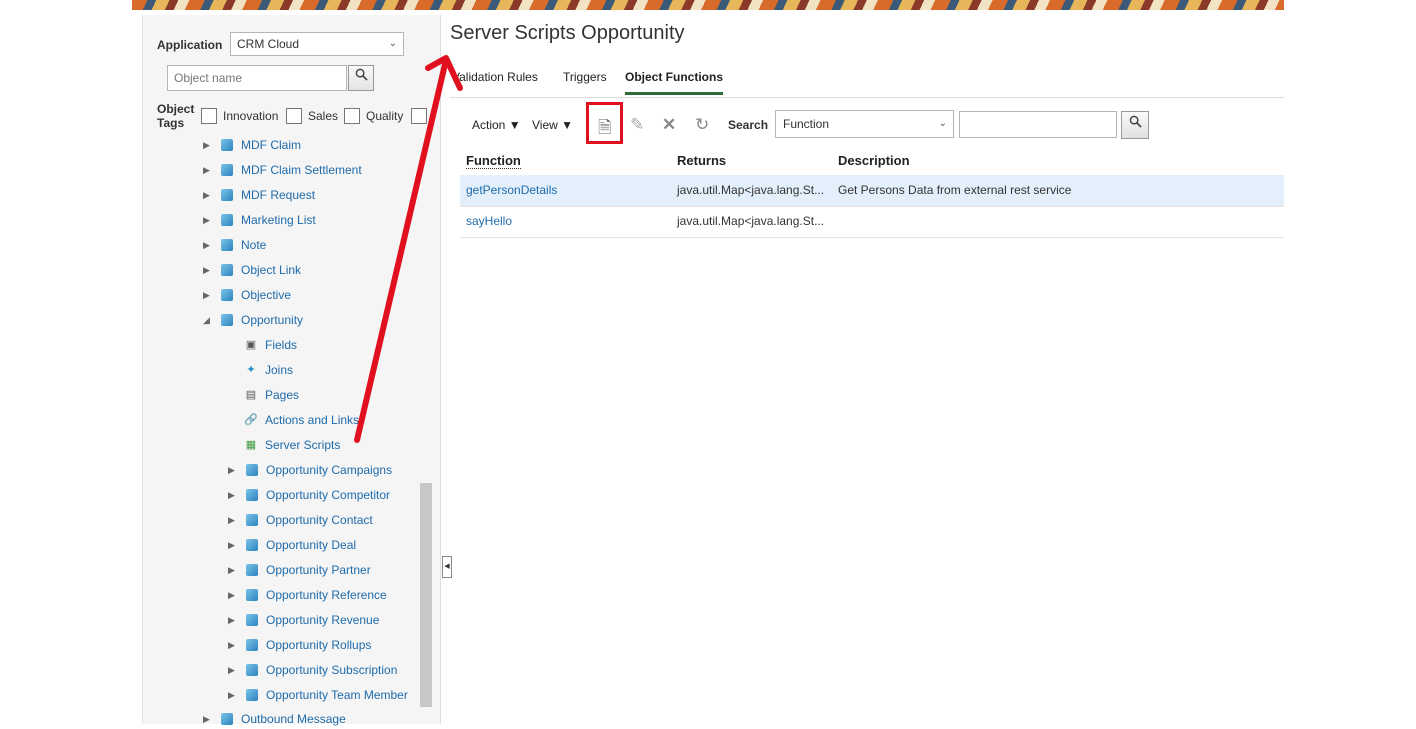 This screenshot has width=1416, height=729. What do you see at coordinates (323, 116) in the screenshot?
I see `tag-label-sales: Sales` at bounding box center [323, 116].